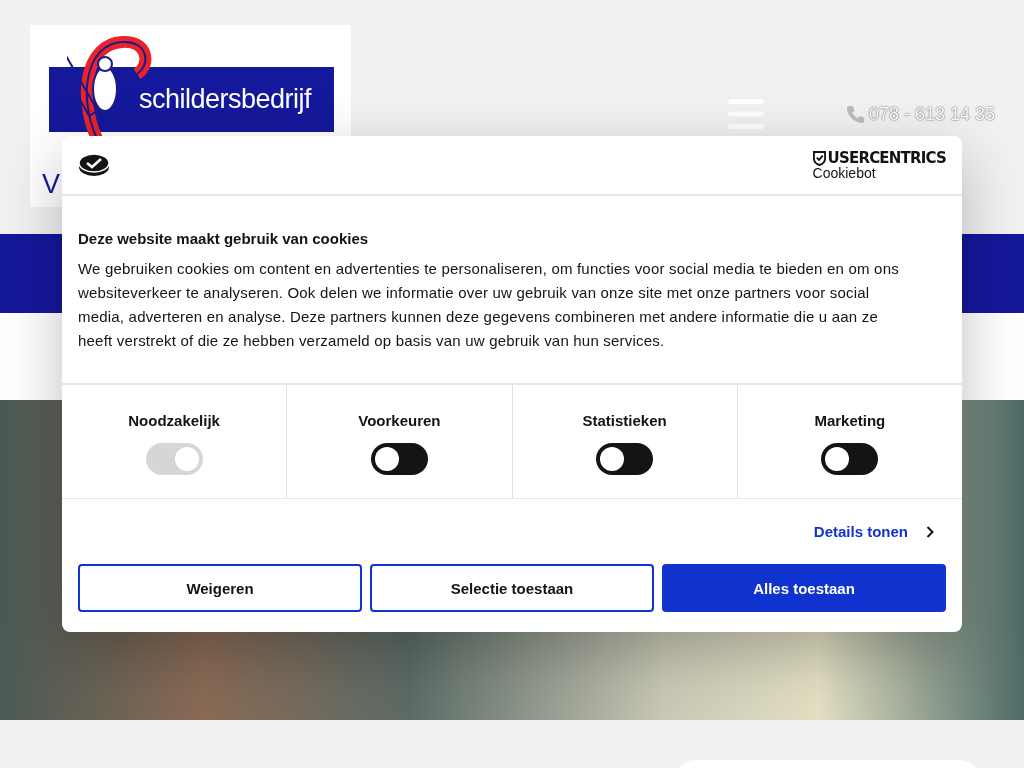 Image resolution: width=1024 pixels, height=768 pixels. What do you see at coordinates (399, 420) in the screenshot?
I see `category-label: Voorkeuren` at bounding box center [399, 420].